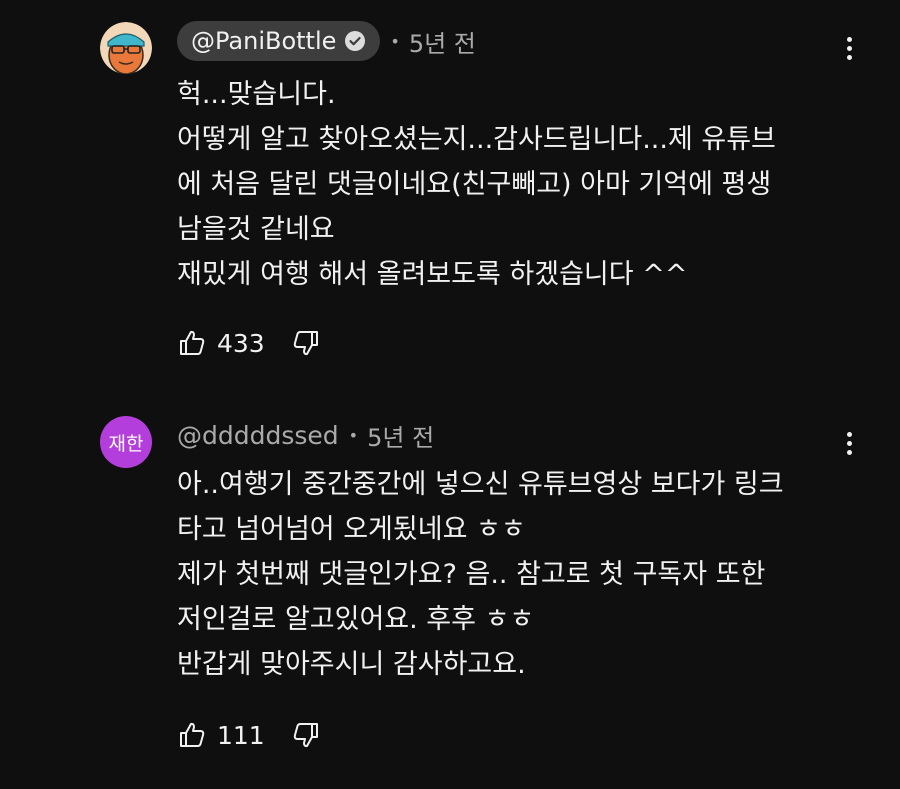  I want to click on comment-line: 반갑게 맞아주시니 감사하고요., so click(351, 664).